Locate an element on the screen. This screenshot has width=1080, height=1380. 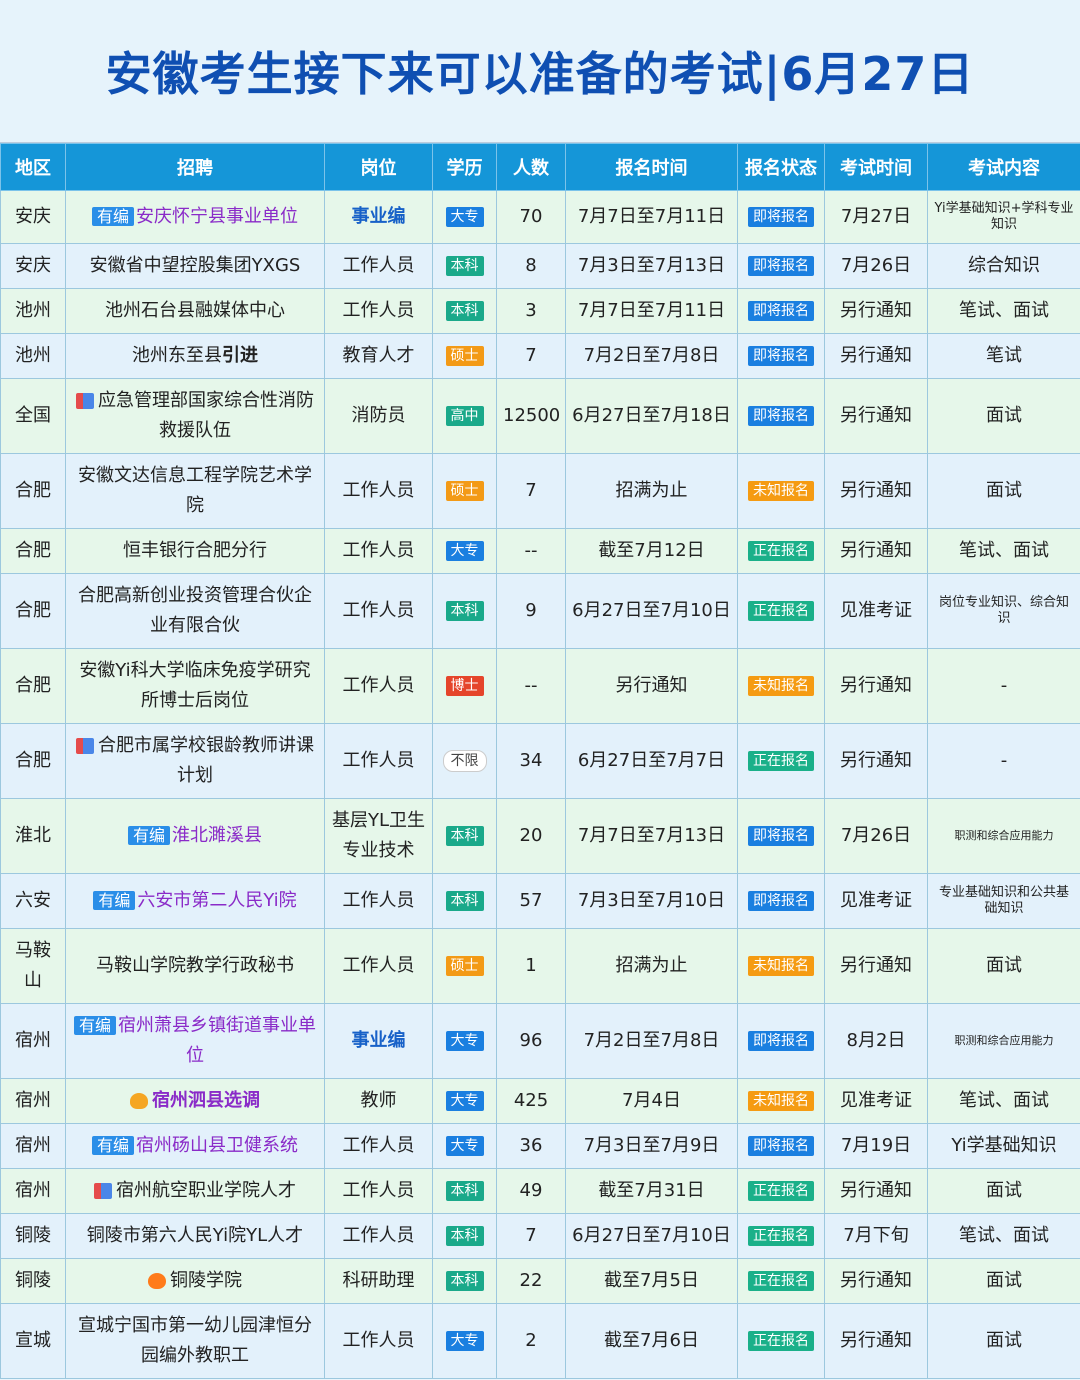
registration-time-cell: 6月27日至7月18日 is located at coordinates (651, 416).